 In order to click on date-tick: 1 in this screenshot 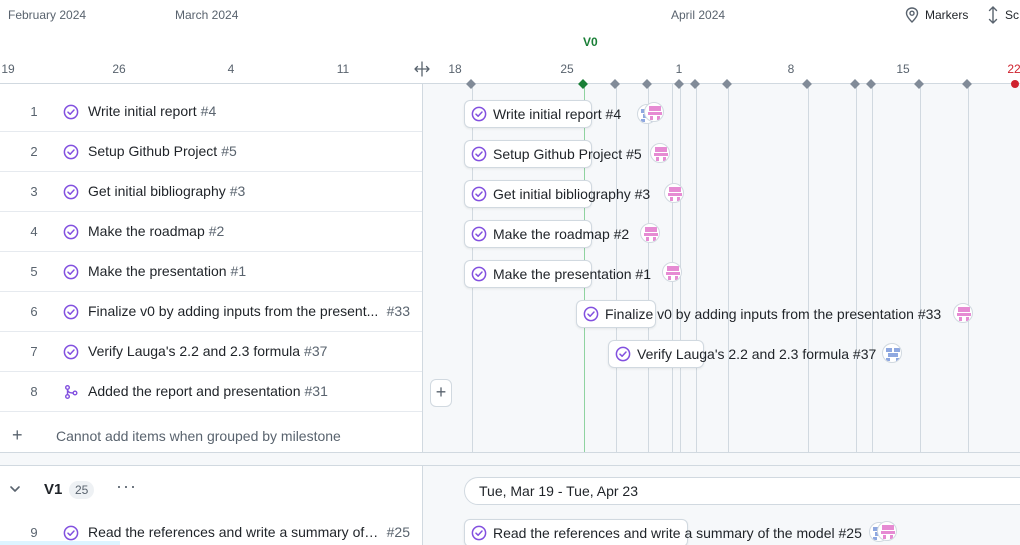, I will do `click(679, 69)`.